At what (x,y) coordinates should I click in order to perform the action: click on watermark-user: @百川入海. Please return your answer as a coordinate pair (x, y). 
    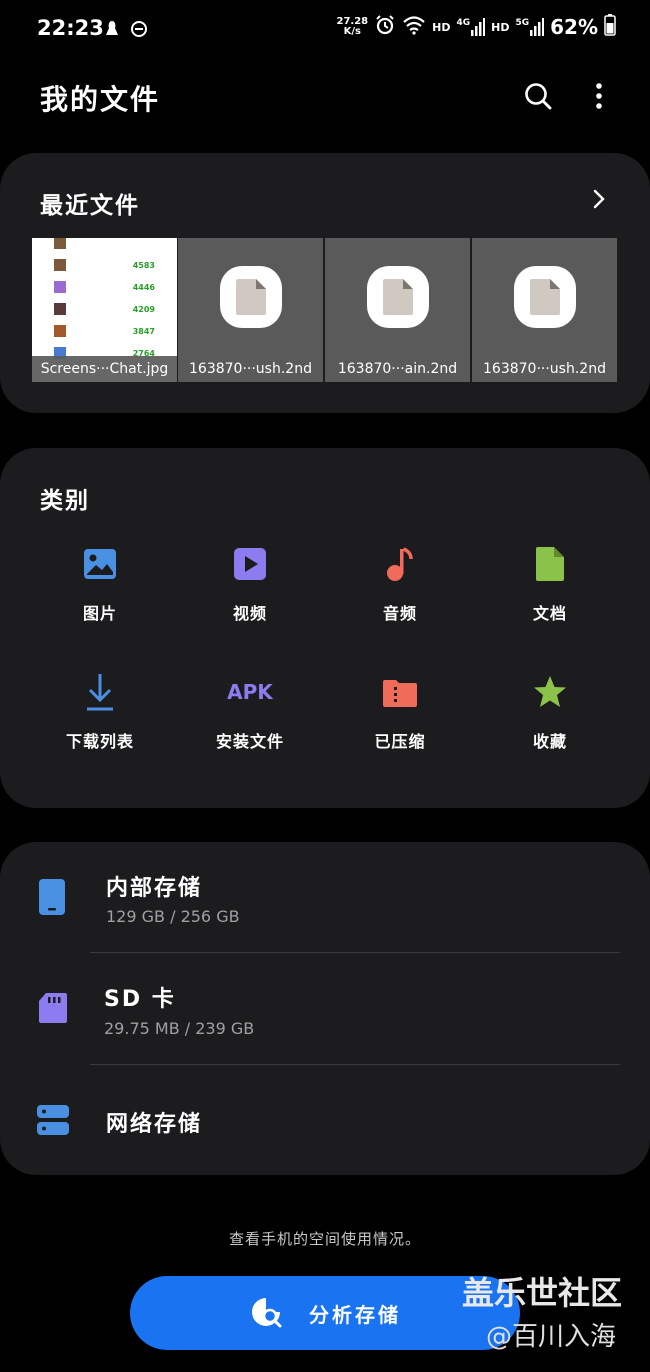
    Looking at the image, I should click on (551, 1337).